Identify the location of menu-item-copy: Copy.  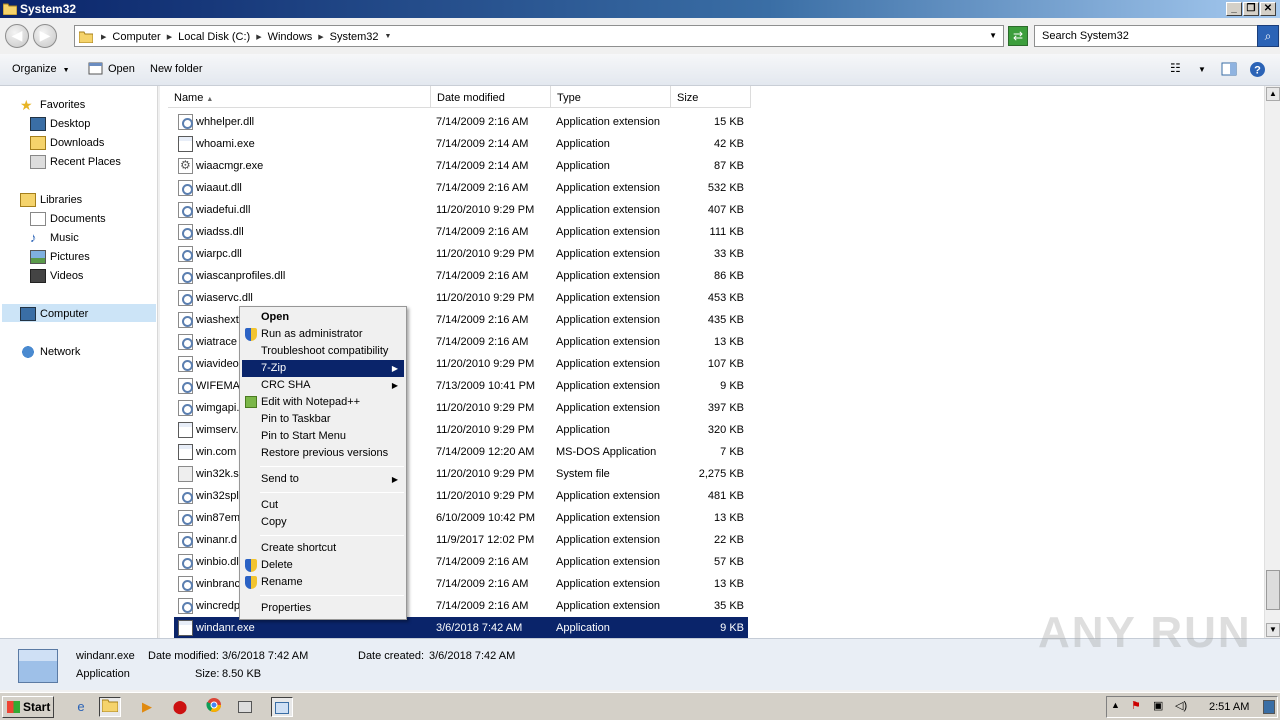
(323, 522).